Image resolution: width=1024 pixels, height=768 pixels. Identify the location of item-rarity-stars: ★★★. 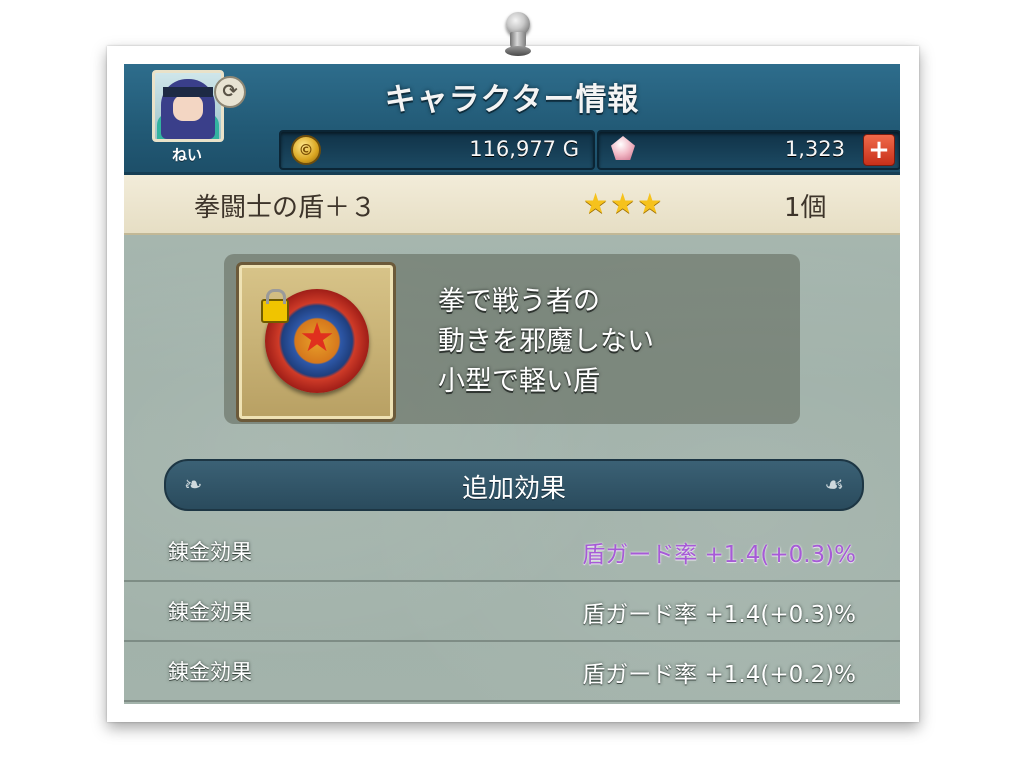
(623, 203).